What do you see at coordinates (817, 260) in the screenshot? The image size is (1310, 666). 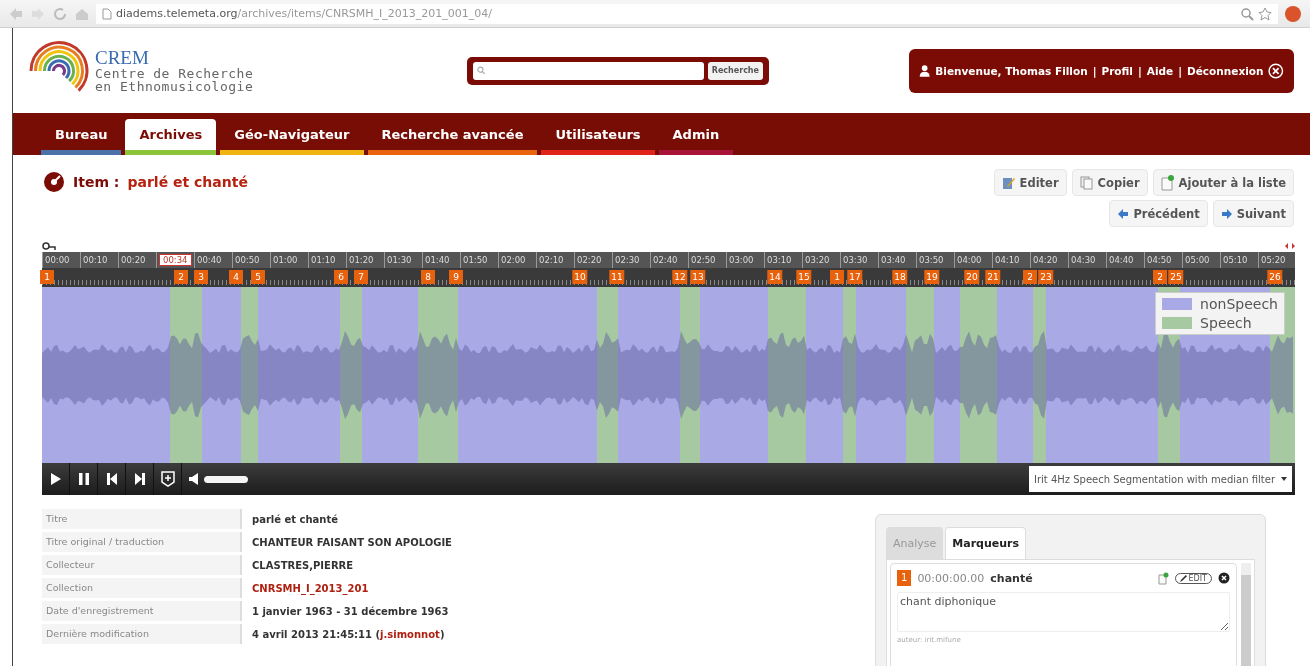 I see `time-tick: 03:20` at bounding box center [817, 260].